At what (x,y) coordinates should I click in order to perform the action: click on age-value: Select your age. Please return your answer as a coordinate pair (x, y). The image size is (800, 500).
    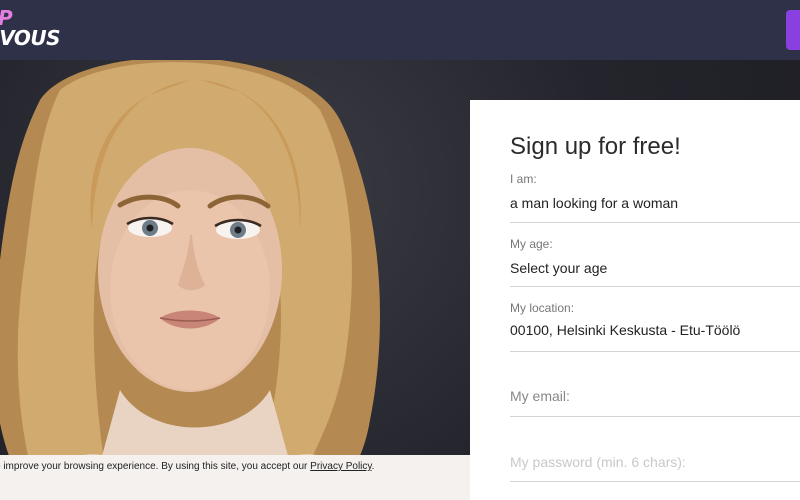
    Looking at the image, I should click on (559, 268).